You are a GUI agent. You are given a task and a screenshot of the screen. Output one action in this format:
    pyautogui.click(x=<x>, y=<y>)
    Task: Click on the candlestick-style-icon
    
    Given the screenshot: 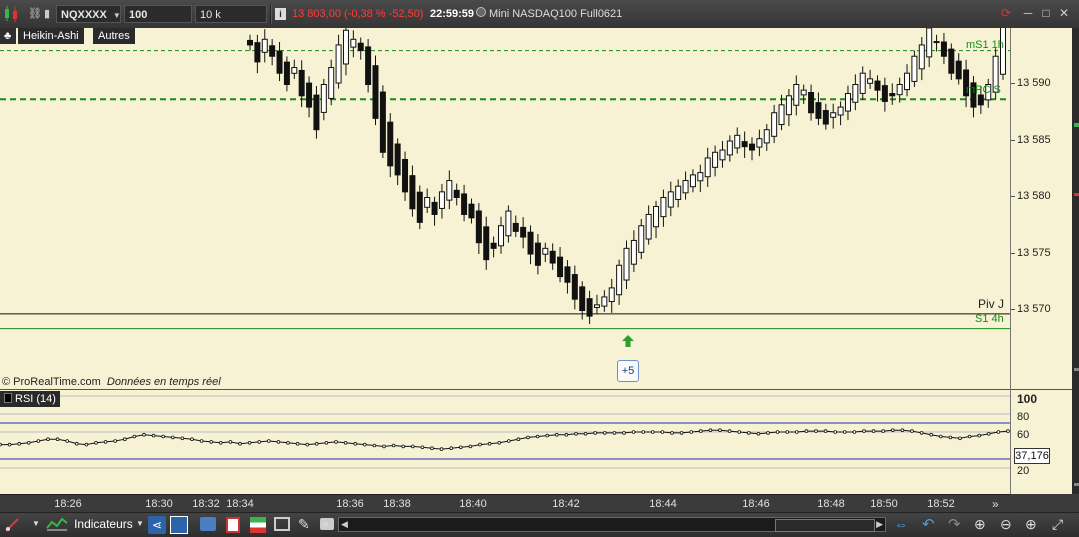 What is the action you would take?
    pyautogui.click(x=11, y=14)
    